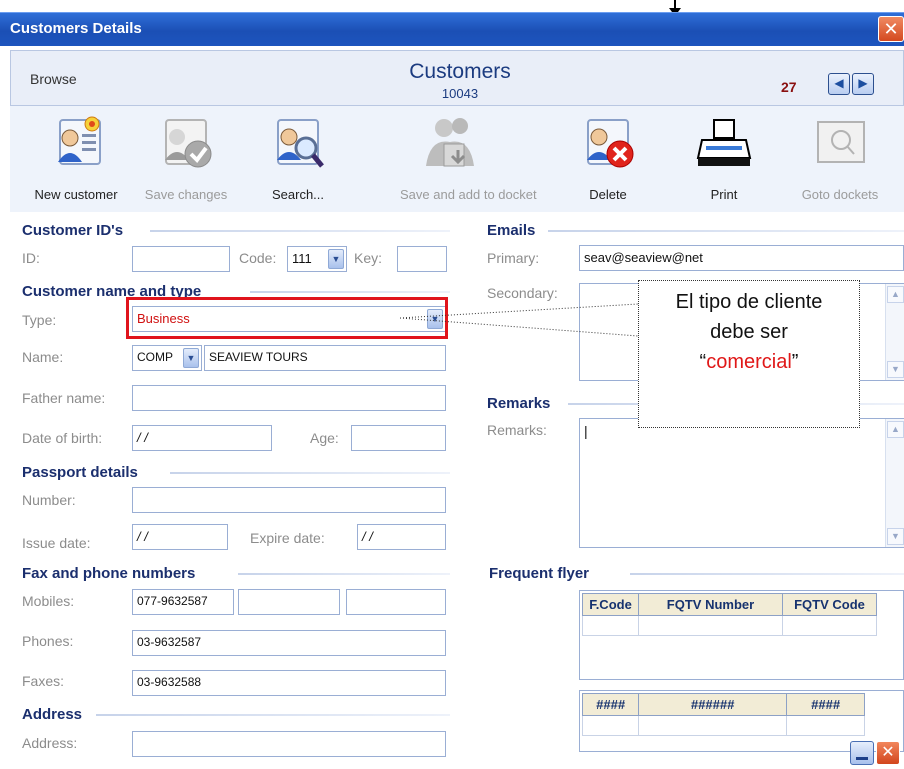  What do you see at coordinates (180, 537) in the screenshot?
I see `issue-date-field: / /` at bounding box center [180, 537].